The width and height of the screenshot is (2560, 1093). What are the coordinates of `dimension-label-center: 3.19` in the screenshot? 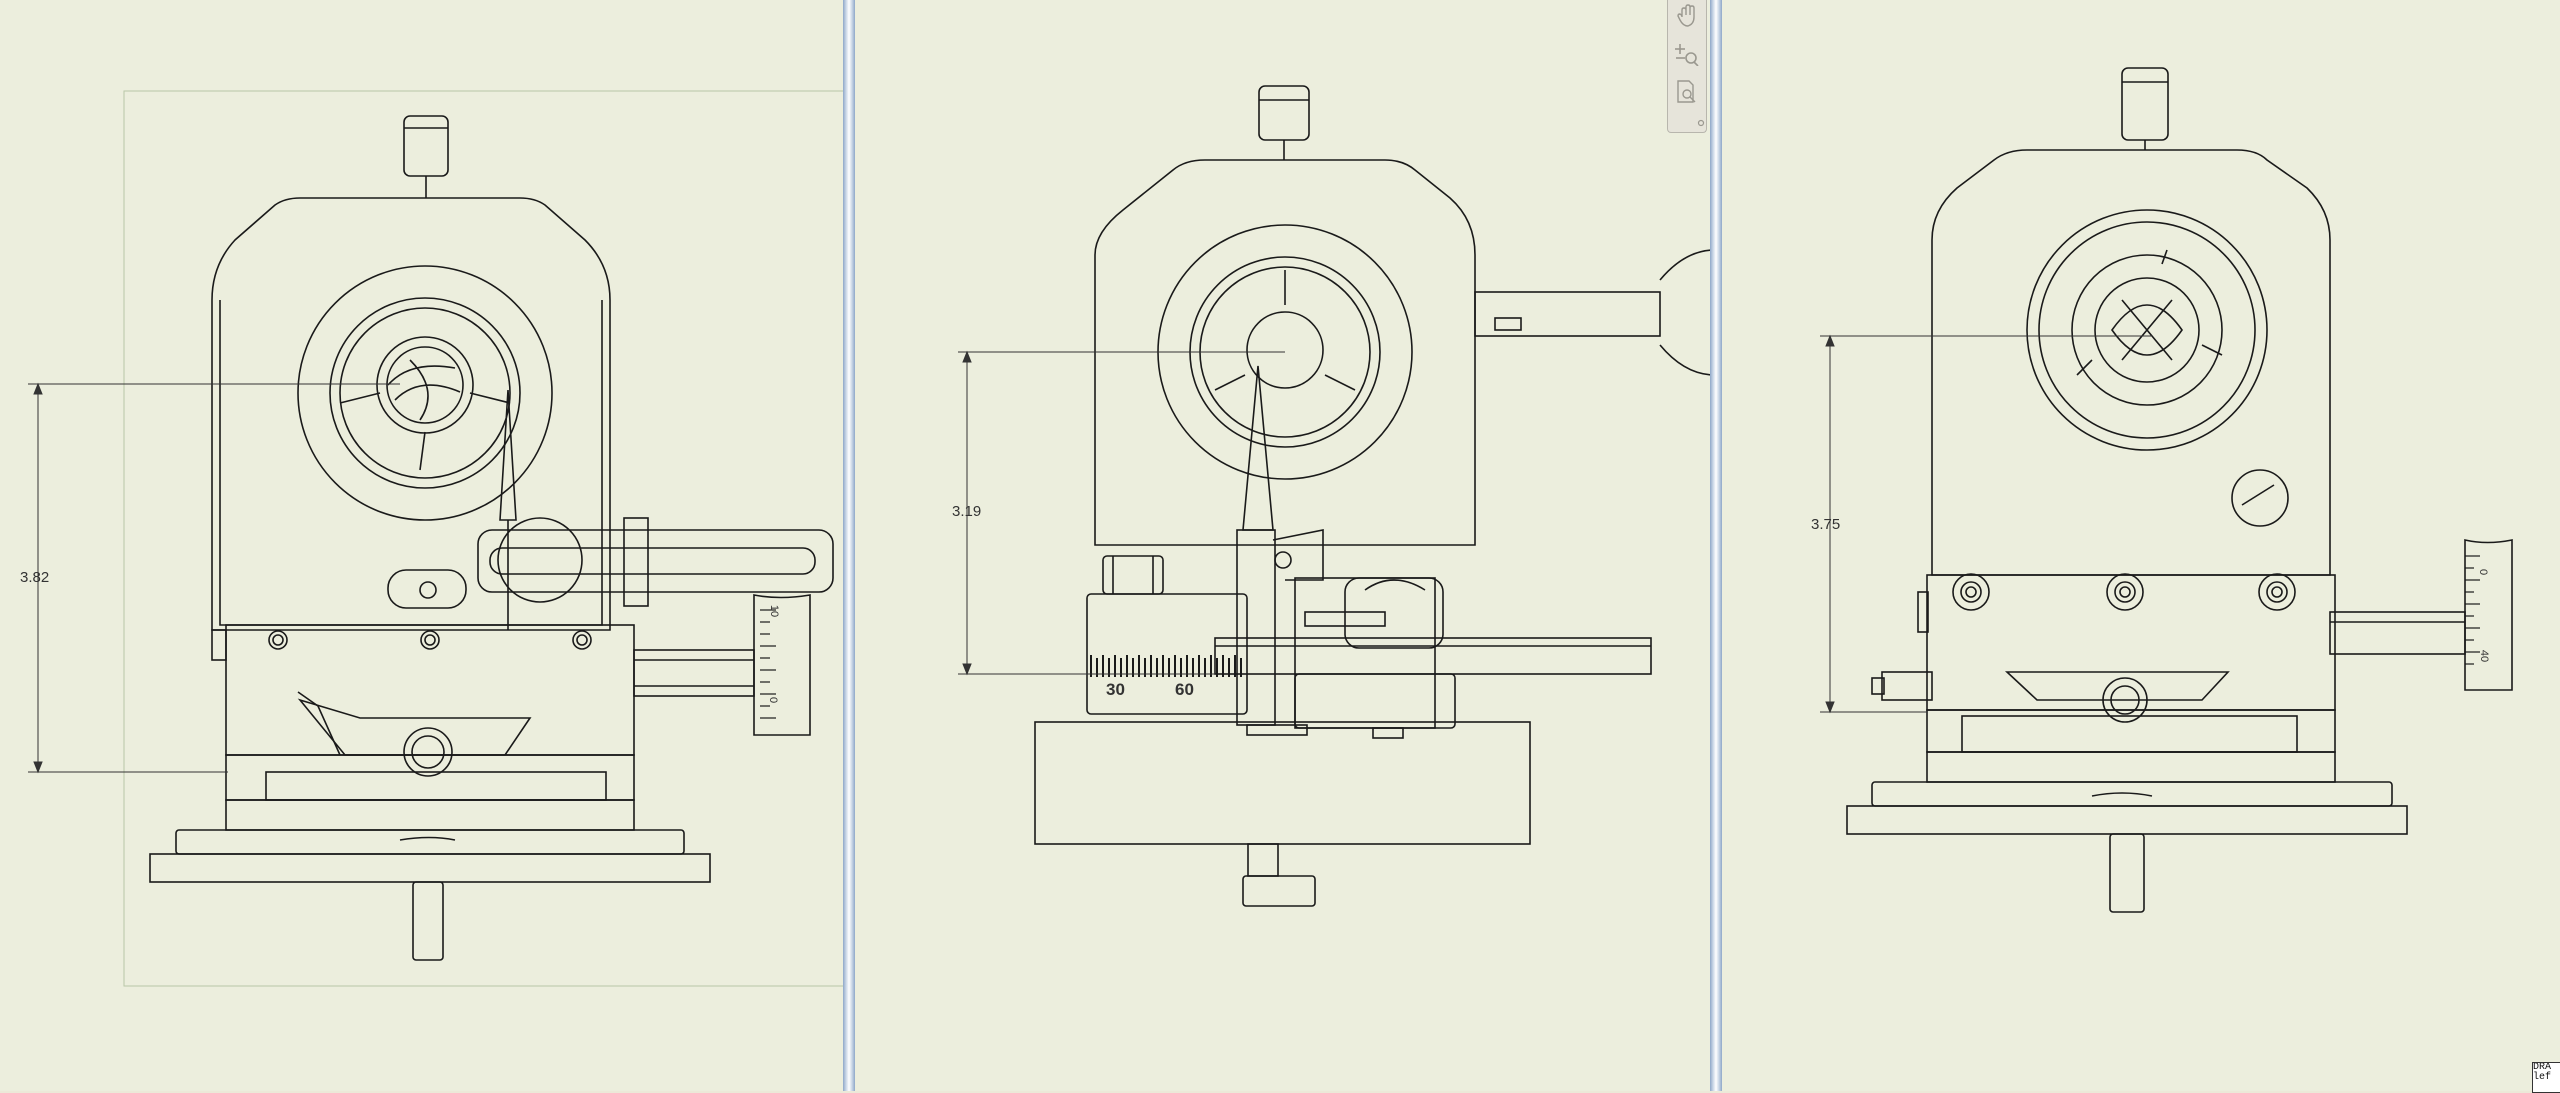 It's located at (966, 511).